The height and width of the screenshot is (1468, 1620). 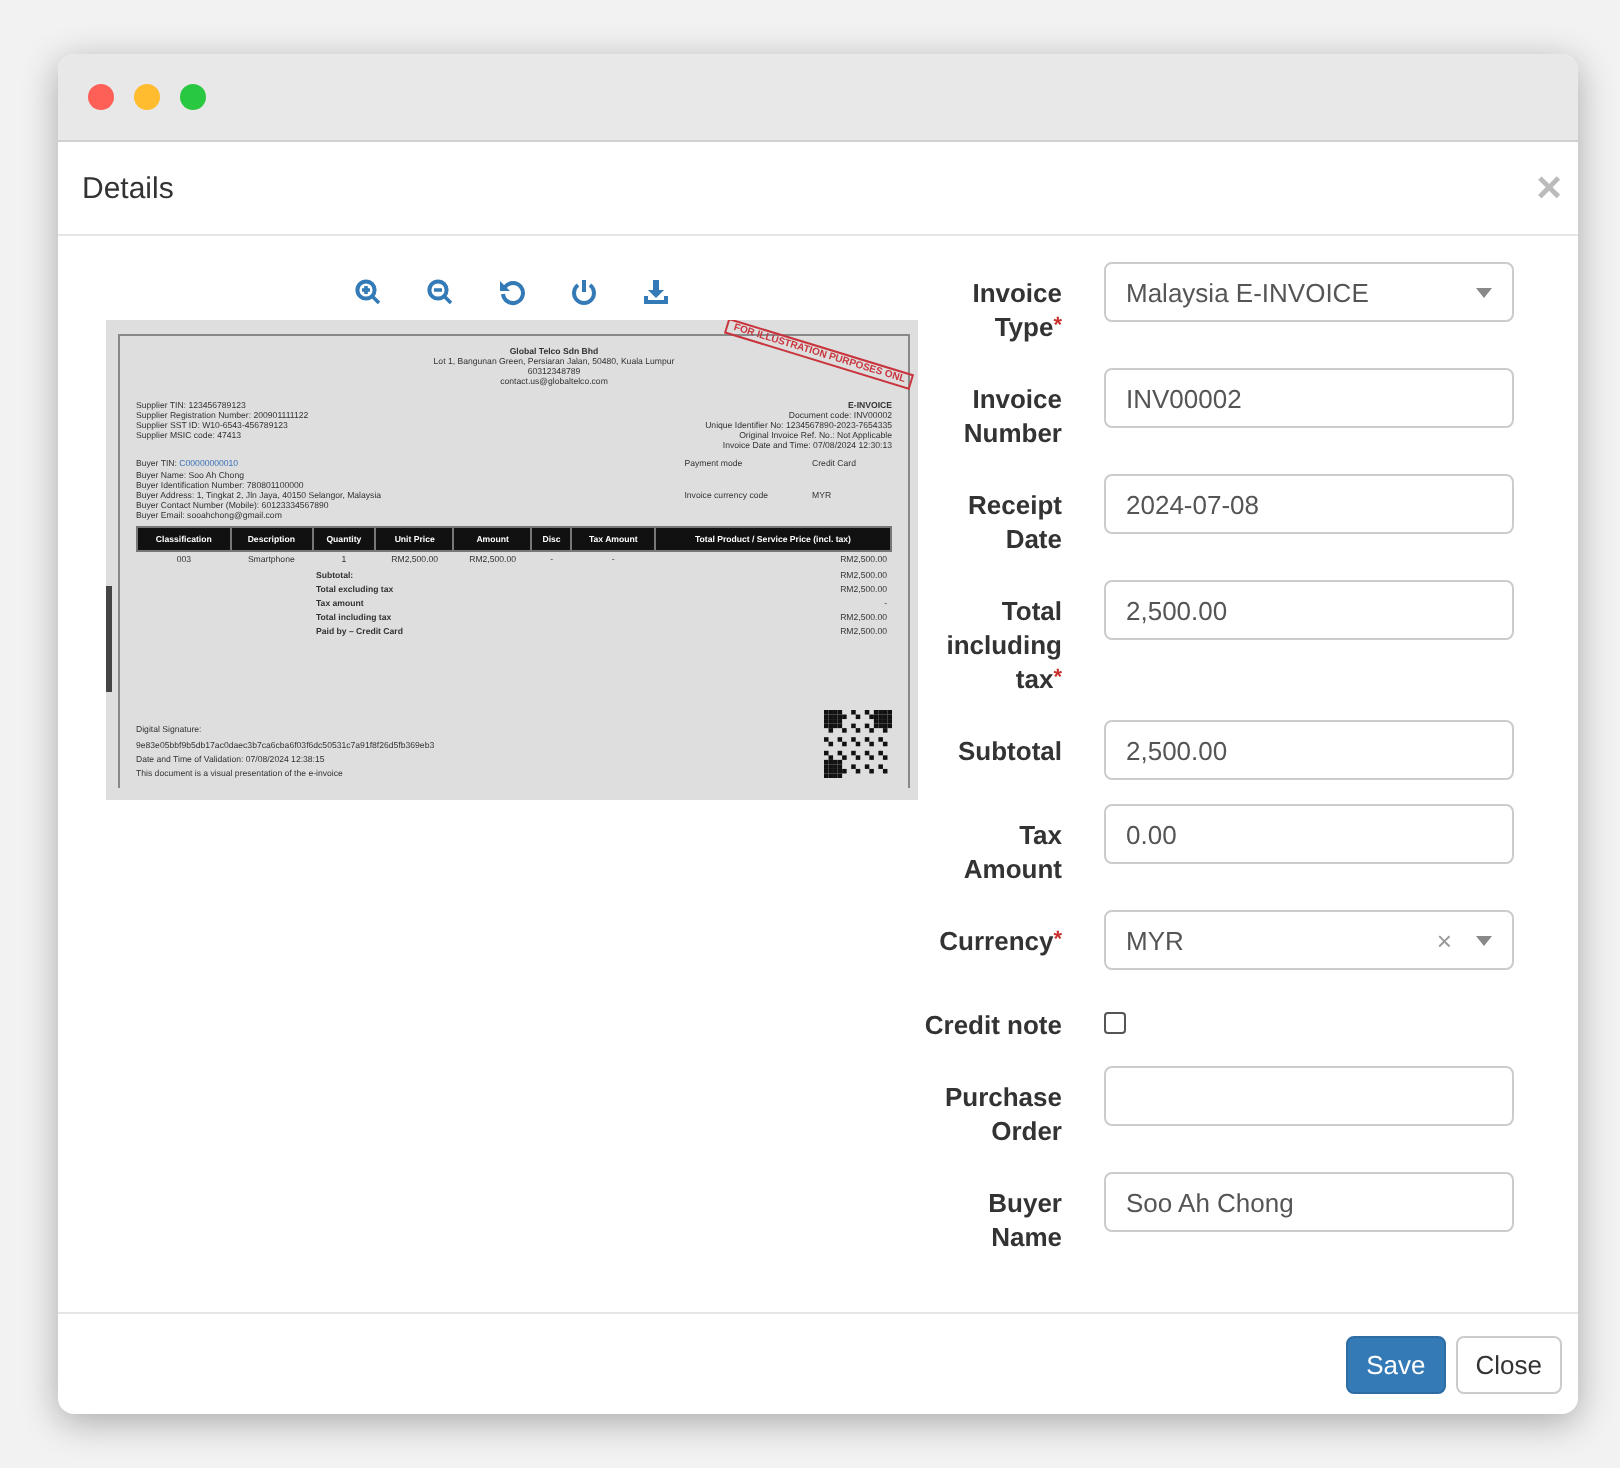 What do you see at coordinates (1309, 834) in the screenshot?
I see `input-field: 0.00` at bounding box center [1309, 834].